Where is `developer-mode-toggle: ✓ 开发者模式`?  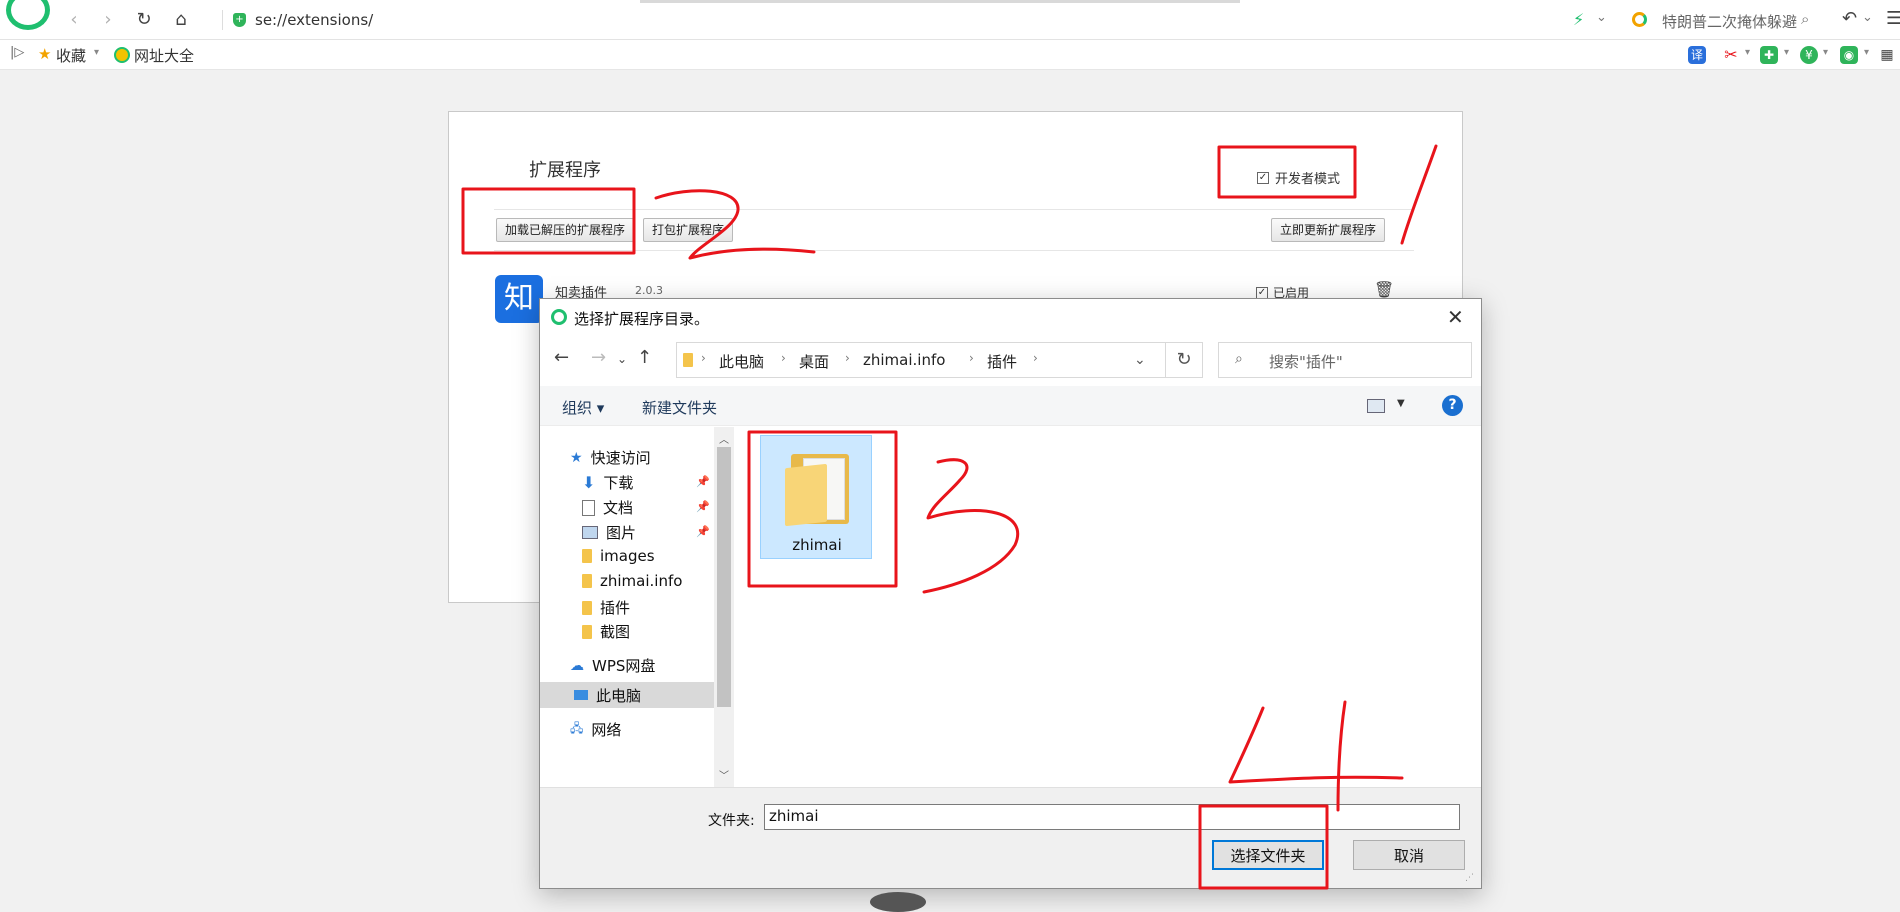 developer-mode-toggle: ✓ 开发者模式 is located at coordinates (1298, 177).